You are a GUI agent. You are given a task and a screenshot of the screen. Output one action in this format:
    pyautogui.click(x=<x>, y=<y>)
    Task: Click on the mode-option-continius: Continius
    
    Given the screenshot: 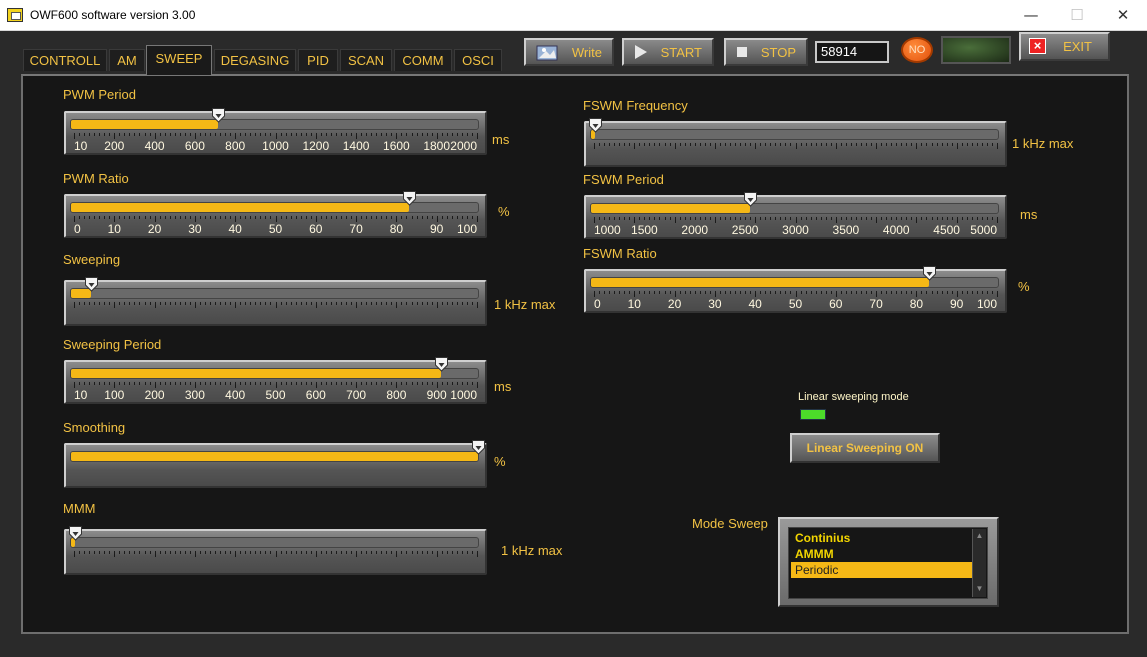 What is the action you would take?
    pyautogui.click(x=882, y=538)
    